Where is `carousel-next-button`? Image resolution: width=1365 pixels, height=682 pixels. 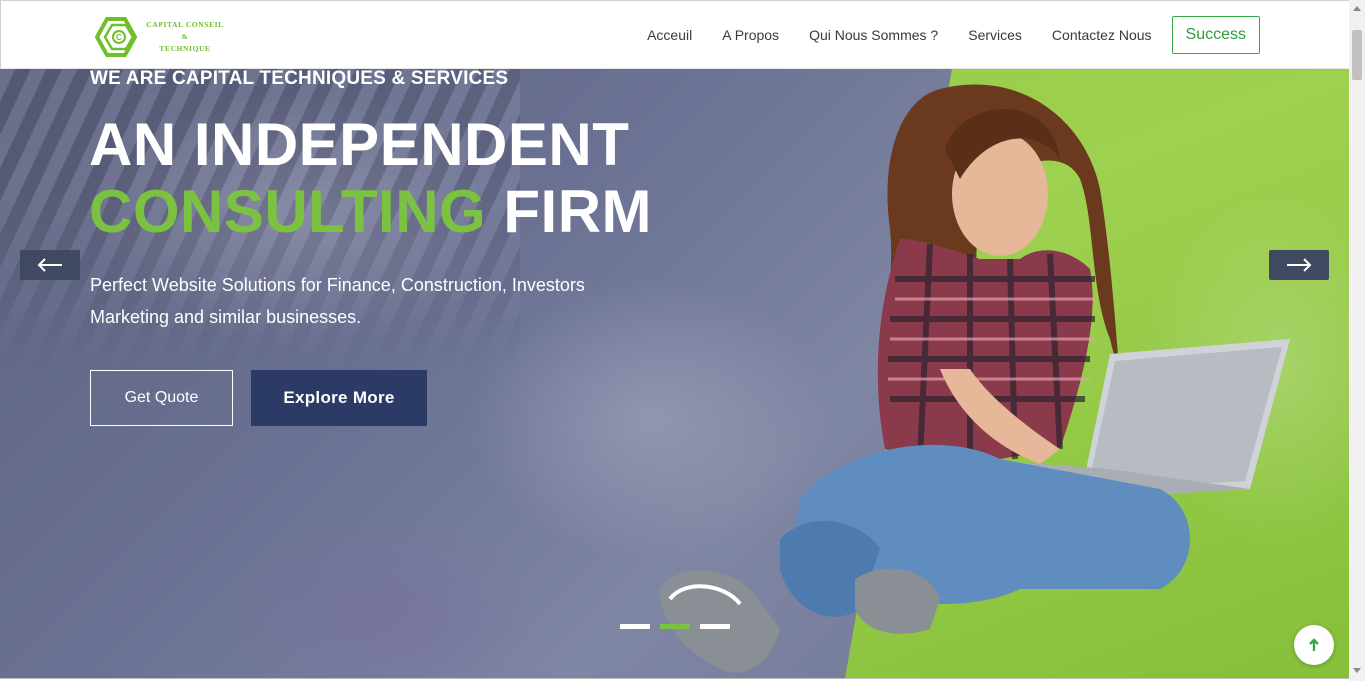 carousel-next-button is located at coordinates (1299, 265).